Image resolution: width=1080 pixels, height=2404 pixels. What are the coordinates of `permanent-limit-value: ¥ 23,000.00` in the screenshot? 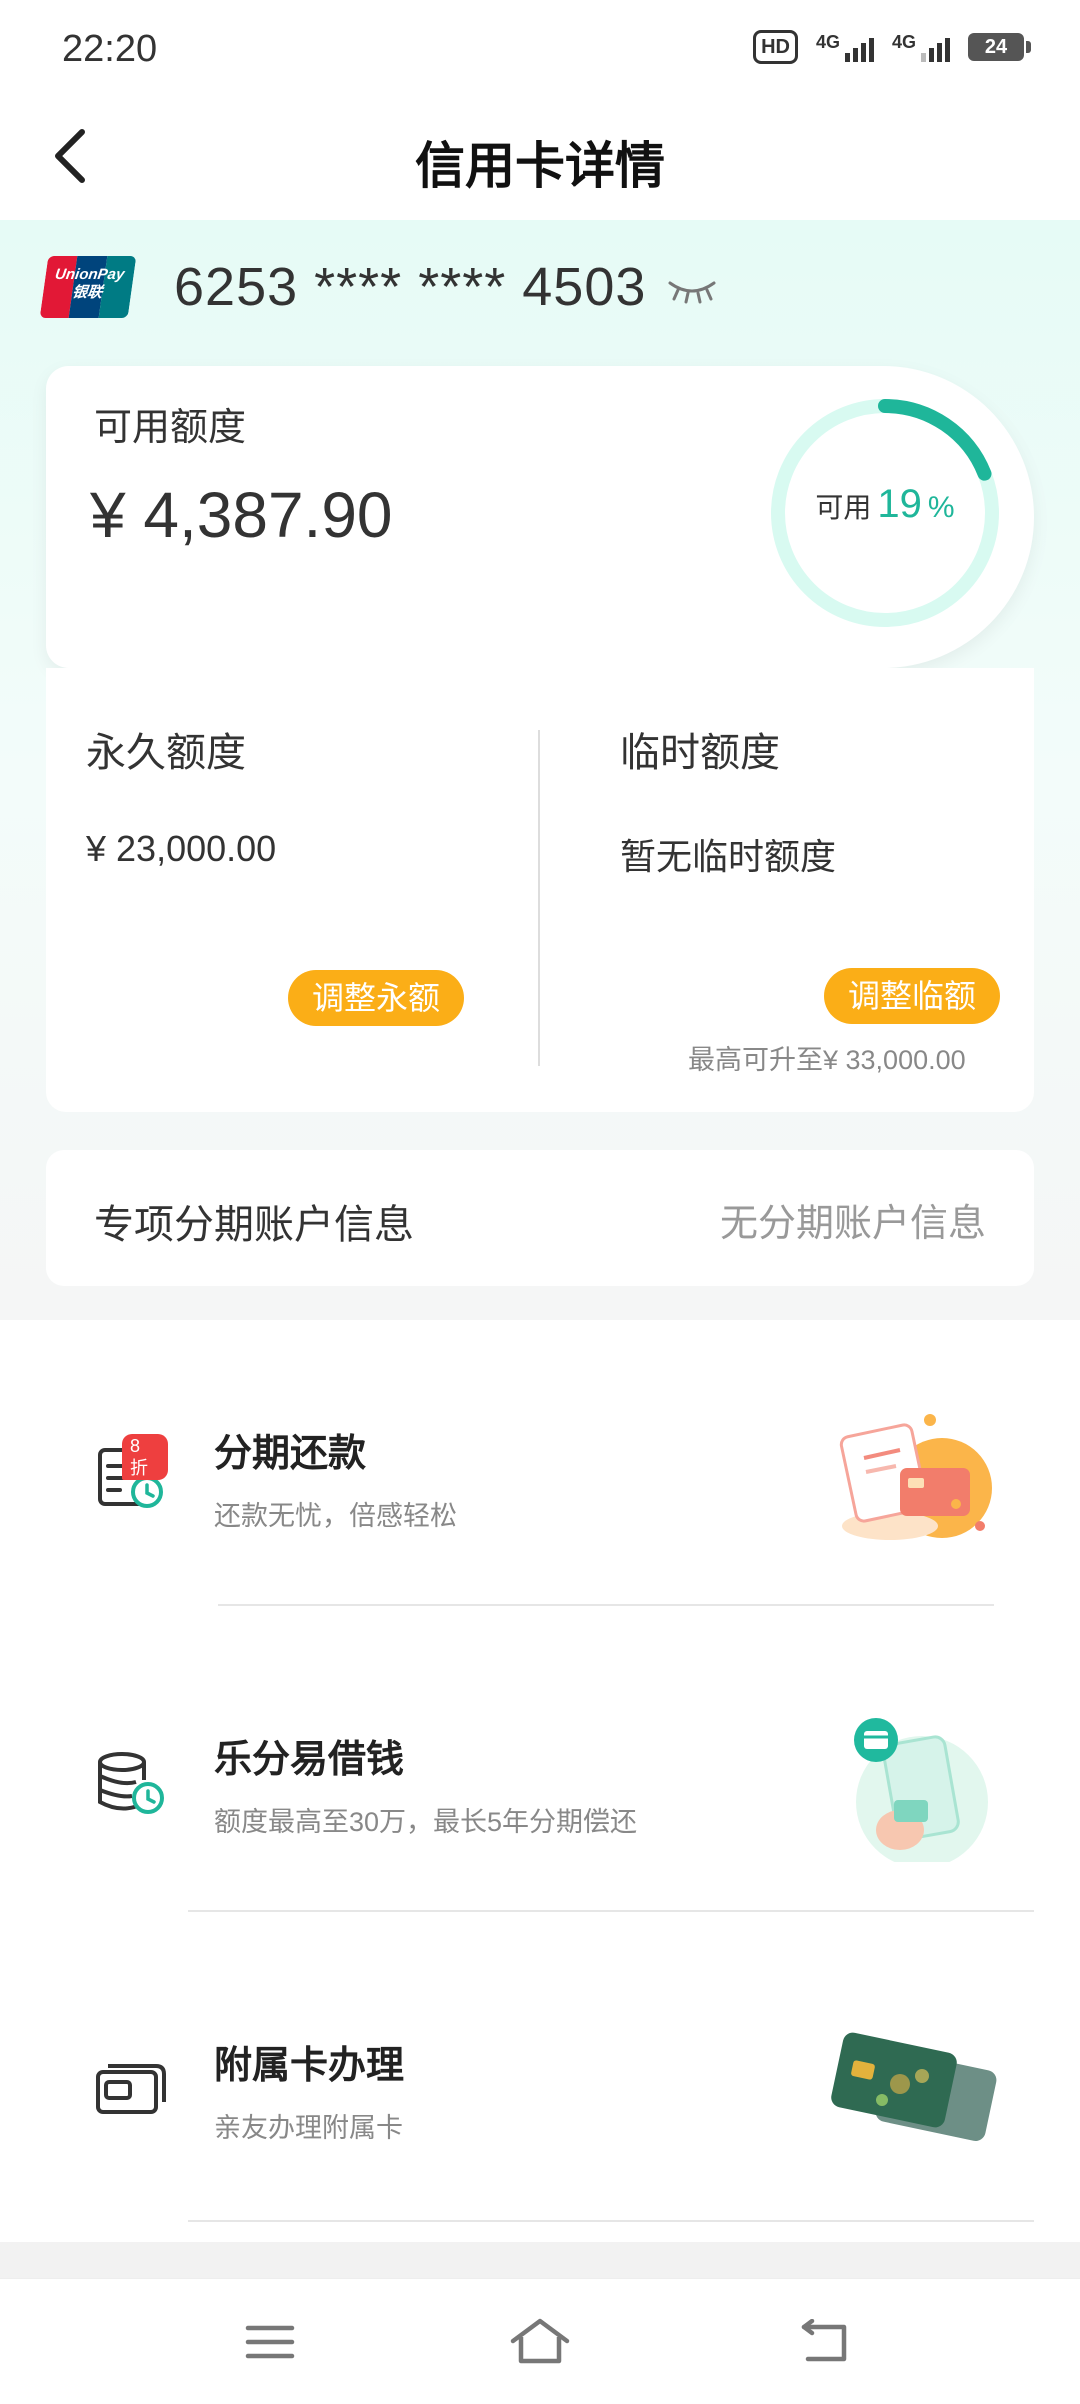 It's located at (181, 848).